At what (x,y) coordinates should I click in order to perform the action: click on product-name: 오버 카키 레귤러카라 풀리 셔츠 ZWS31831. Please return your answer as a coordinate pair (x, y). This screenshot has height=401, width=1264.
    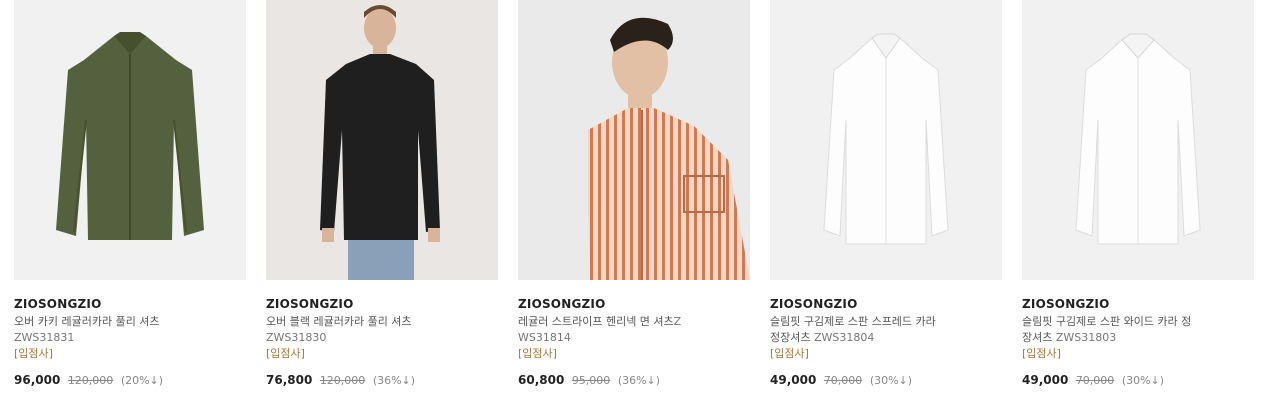
    Looking at the image, I should click on (100, 330).